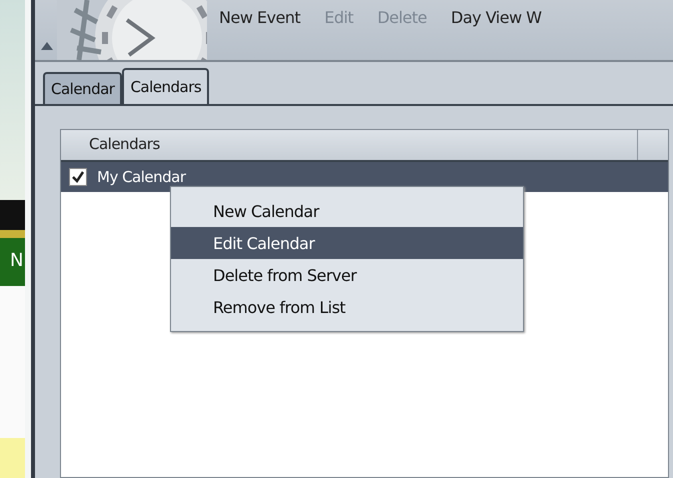  Describe the element at coordinates (78, 177) in the screenshot. I see `checkbox` at that location.